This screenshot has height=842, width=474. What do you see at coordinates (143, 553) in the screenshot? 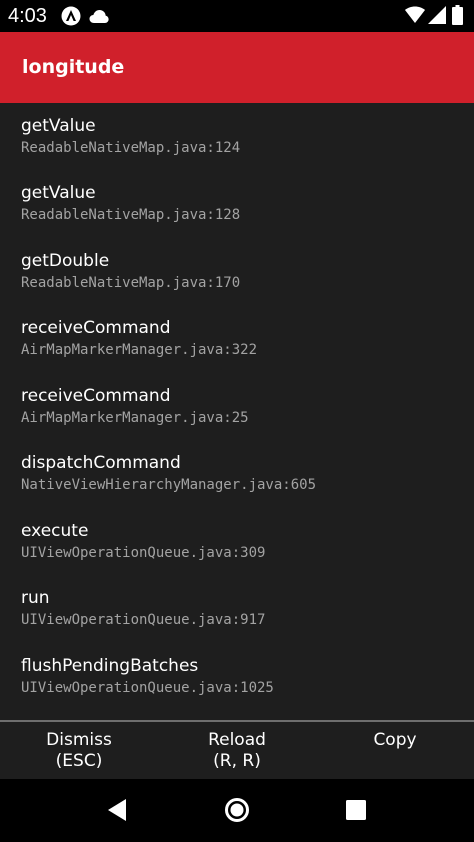
I see `frame-file-location: UIViewOperationQueue.java:309` at bounding box center [143, 553].